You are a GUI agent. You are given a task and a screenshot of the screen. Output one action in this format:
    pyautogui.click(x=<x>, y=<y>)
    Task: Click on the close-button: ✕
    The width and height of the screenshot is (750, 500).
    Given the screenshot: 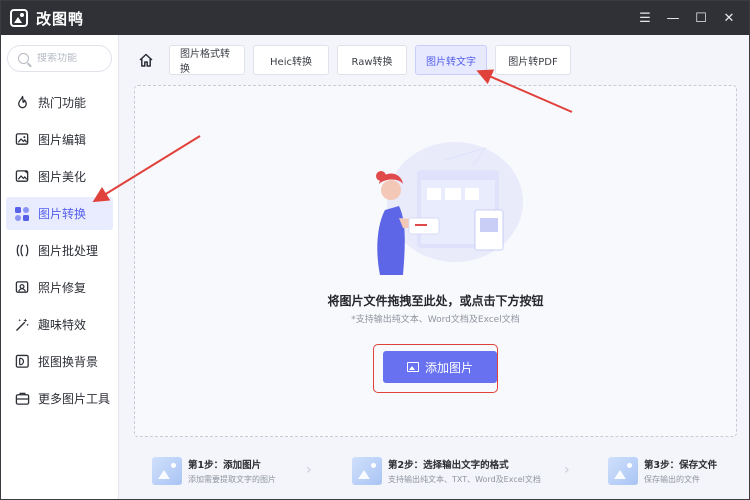 What is the action you would take?
    pyautogui.click(x=729, y=18)
    